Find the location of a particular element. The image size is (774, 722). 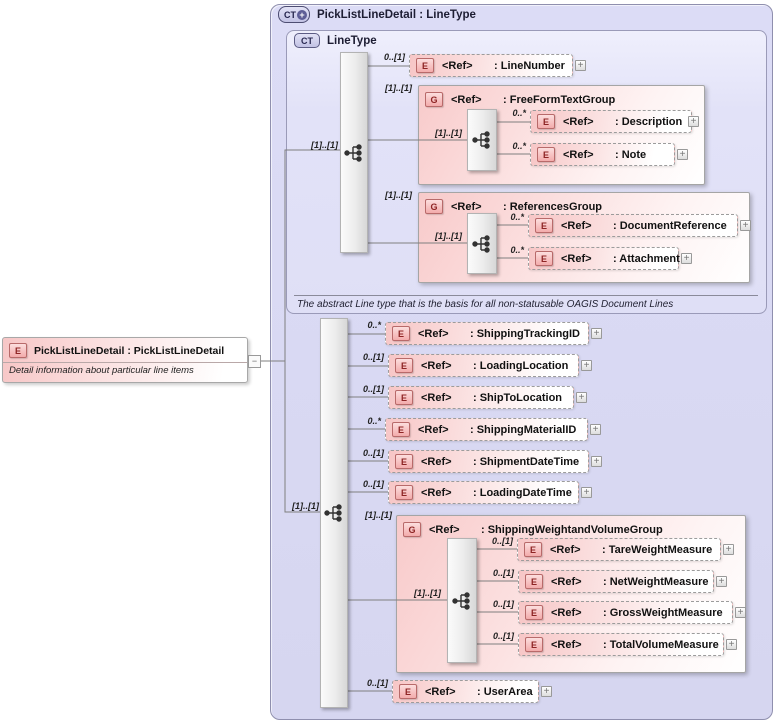

element-box-loadinglocation: E <Ref> : LoadingLocation is located at coordinates (483, 365).